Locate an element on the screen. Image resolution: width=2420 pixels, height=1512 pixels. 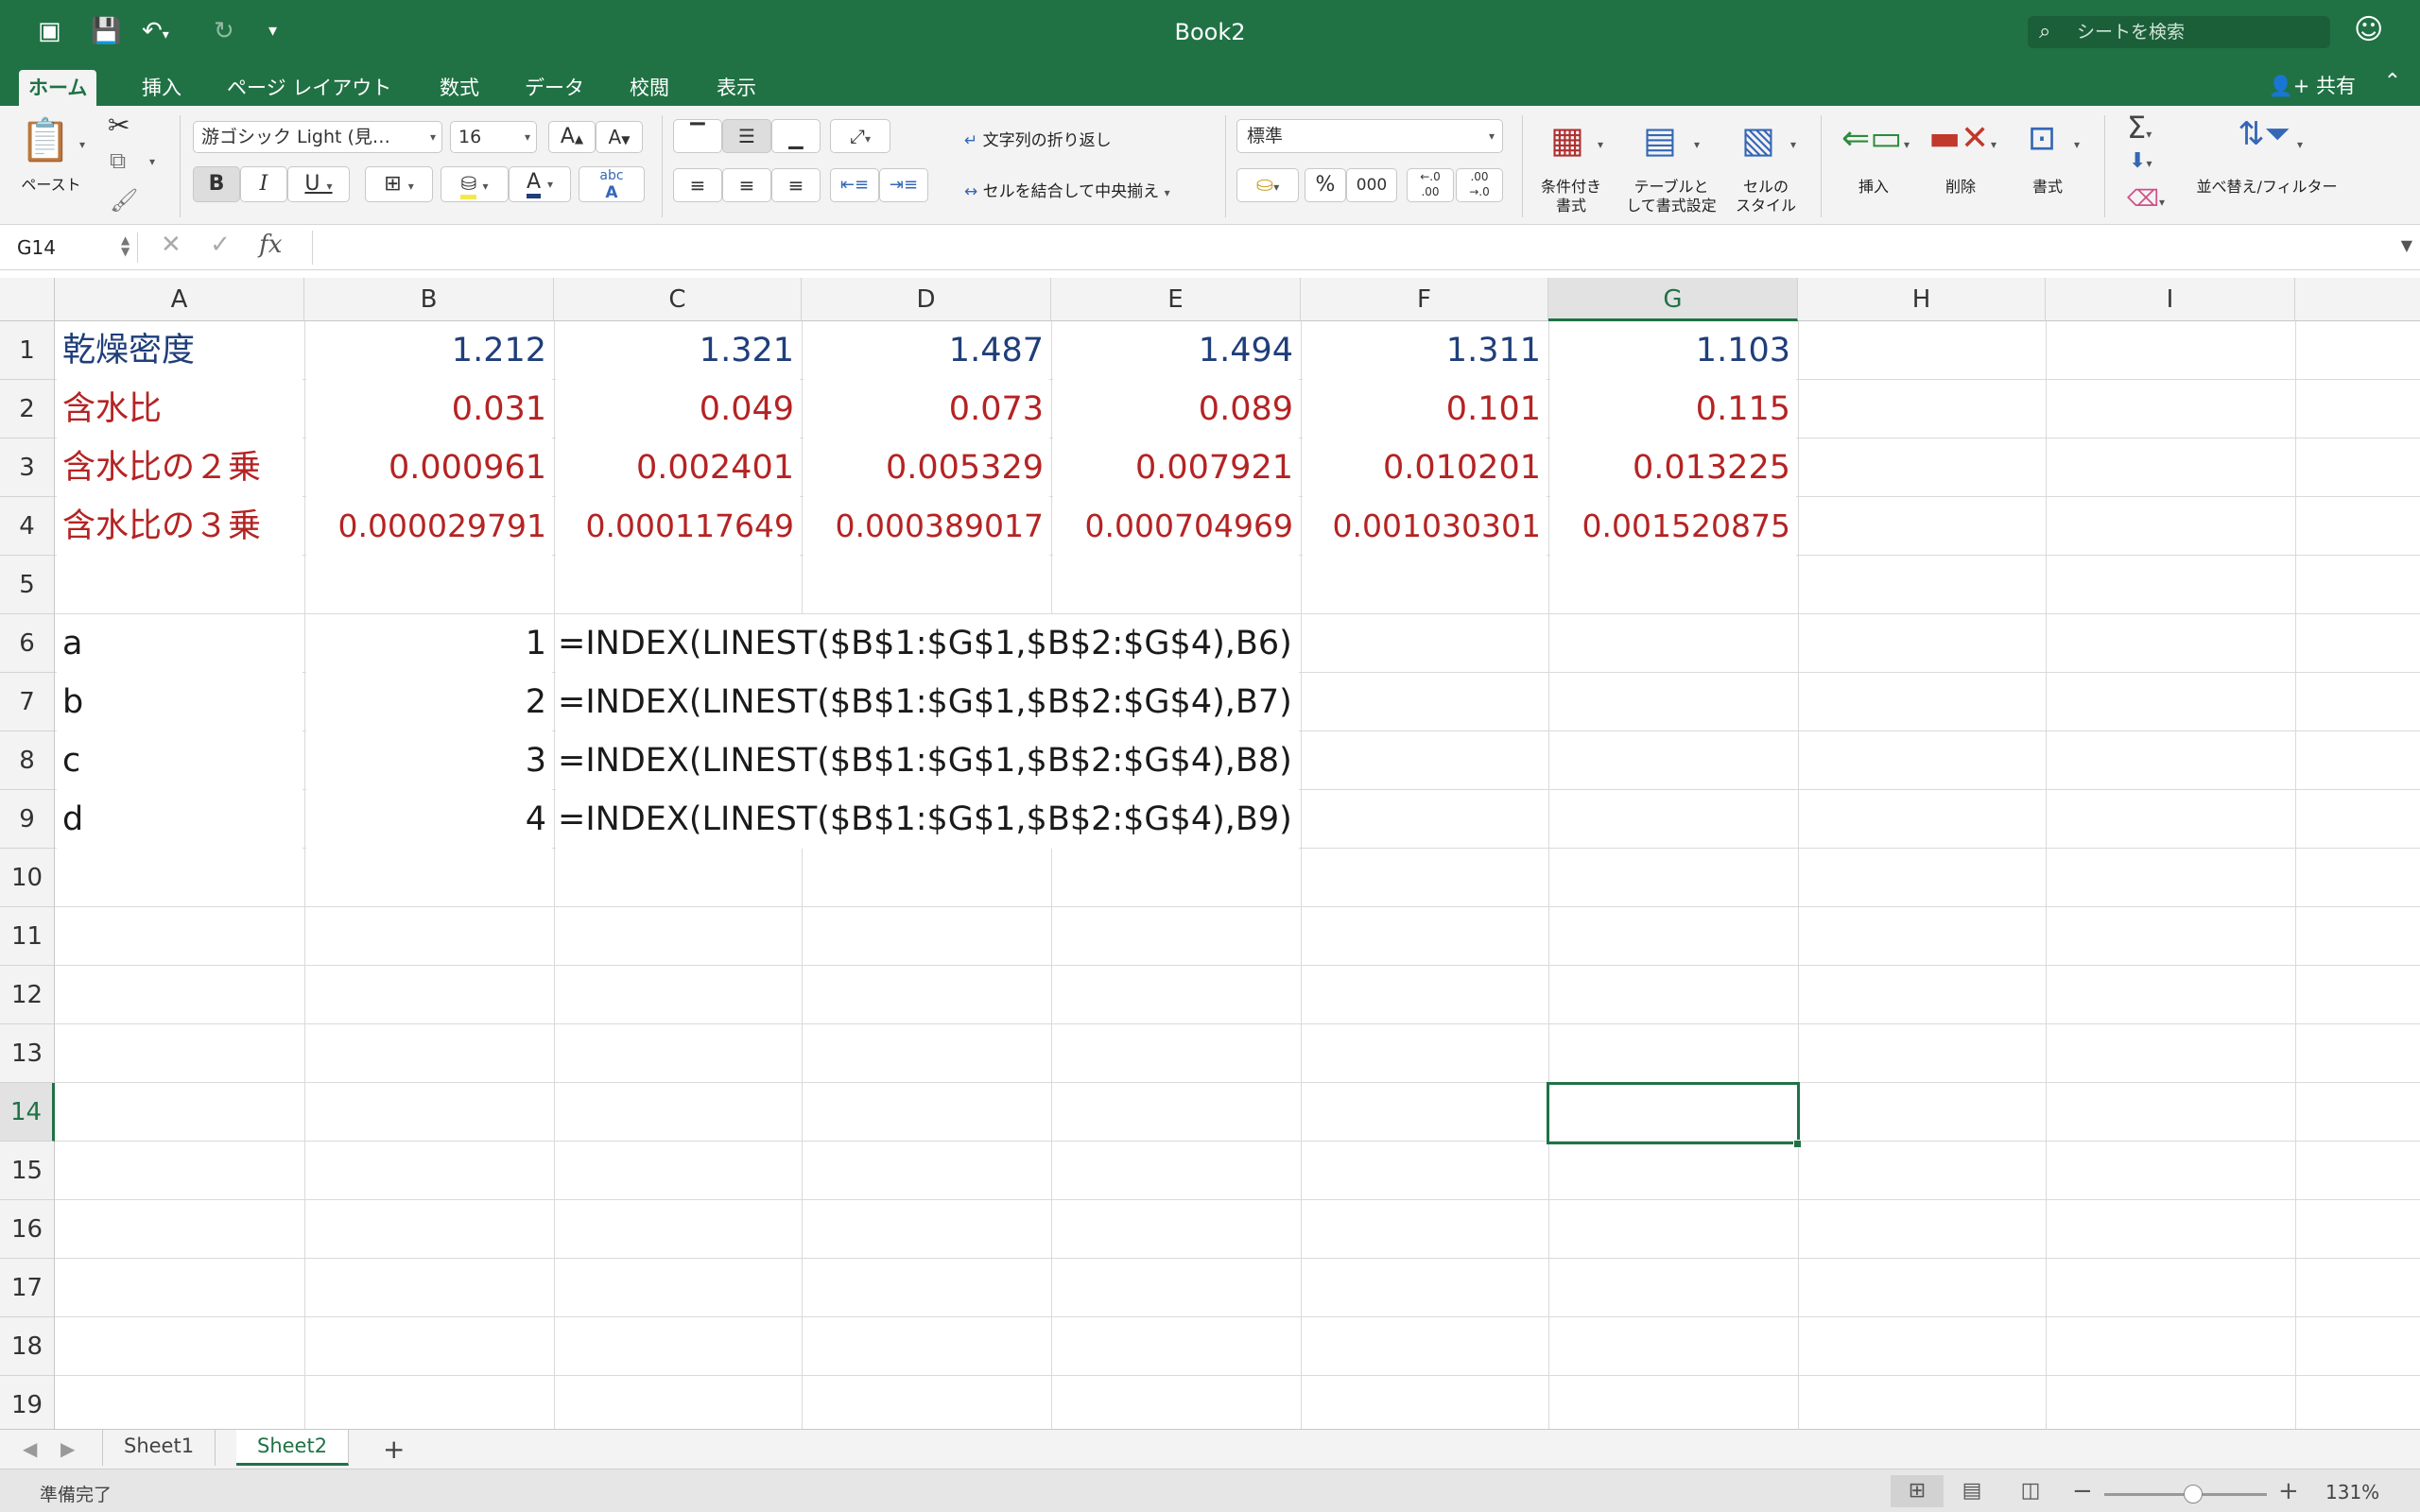
column-header-c: C is located at coordinates (678, 299).